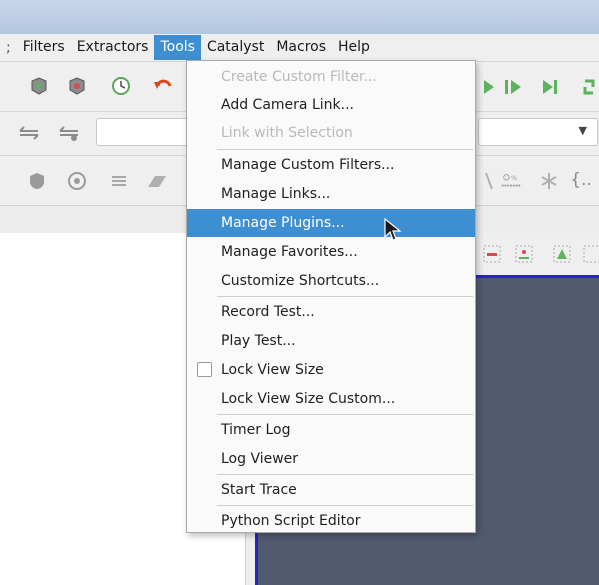  What do you see at coordinates (39, 86) in the screenshot?
I see `settings-cube-icon` at bounding box center [39, 86].